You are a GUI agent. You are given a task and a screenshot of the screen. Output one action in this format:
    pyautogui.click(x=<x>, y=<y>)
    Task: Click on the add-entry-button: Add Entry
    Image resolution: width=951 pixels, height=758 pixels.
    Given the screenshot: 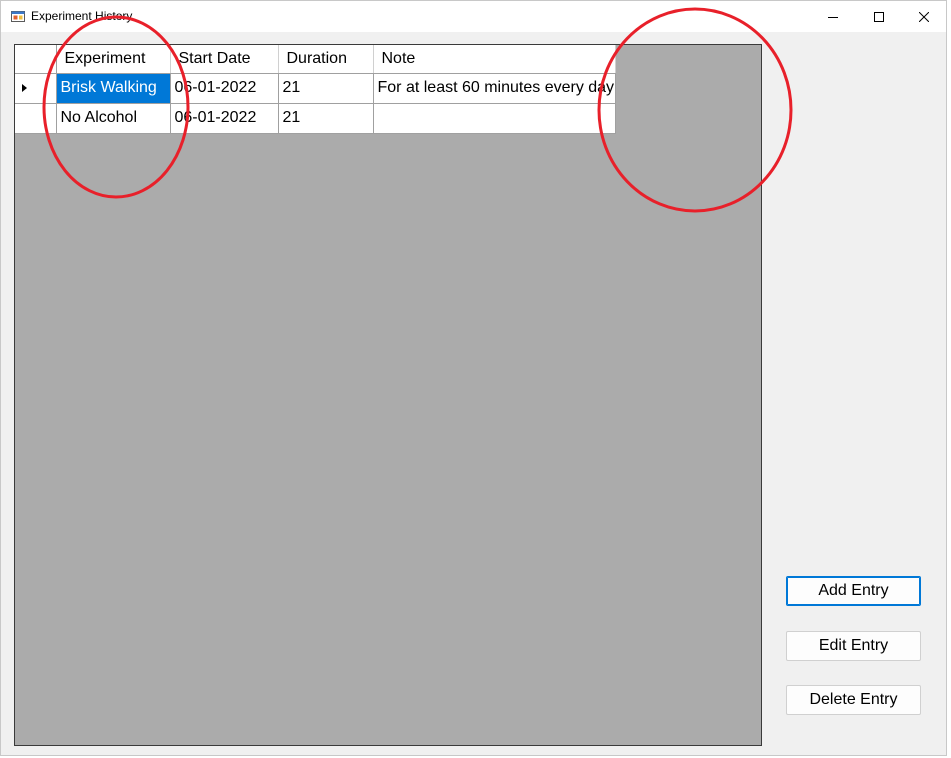 What is the action you would take?
    pyautogui.click(x=853, y=591)
    